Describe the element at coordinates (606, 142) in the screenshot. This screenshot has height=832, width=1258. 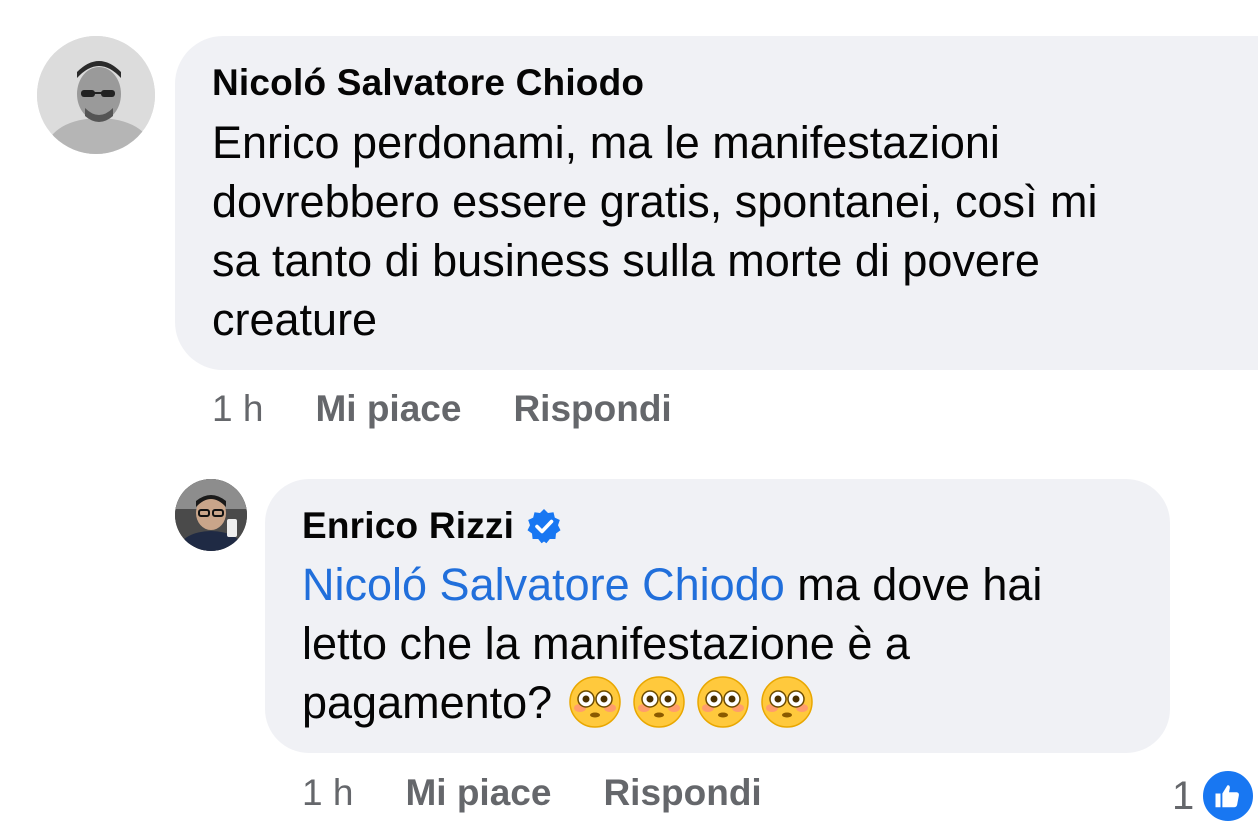
I see `comment-line: Enrico perdonami, ma le manifestazioni` at that location.